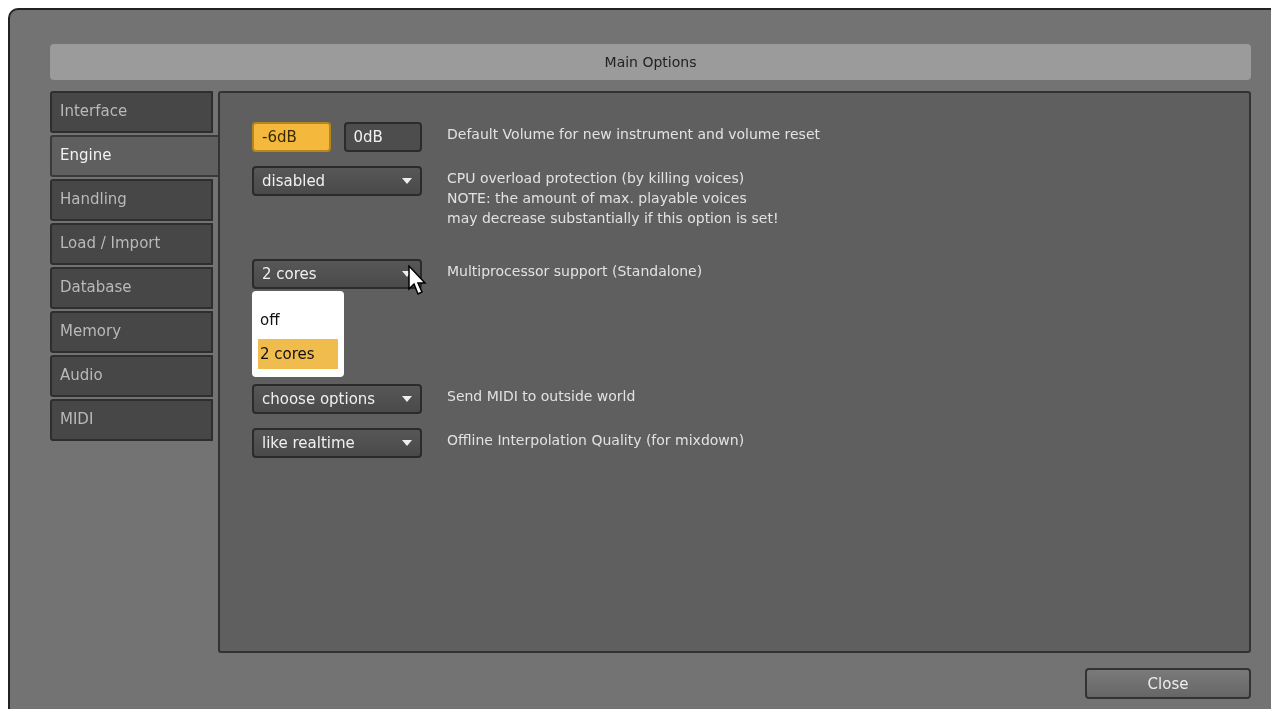 This screenshot has width=1271, height=709. Describe the element at coordinates (131, 420) in the screenshot. I see `sidebar-tab: MIDI` at that location.